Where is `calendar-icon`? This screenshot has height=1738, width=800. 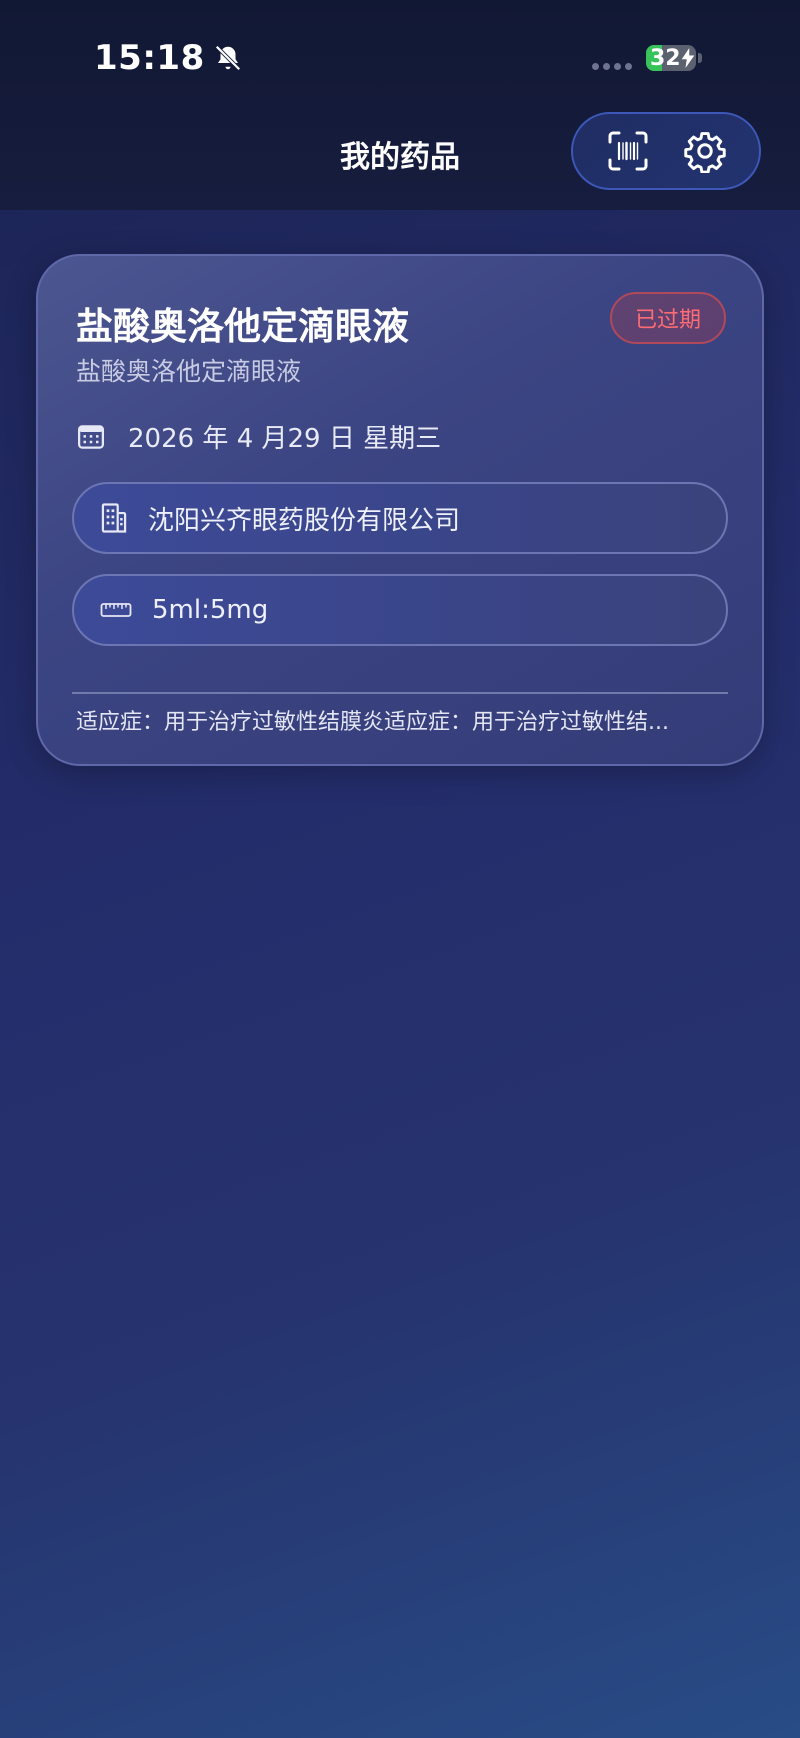
calendar-icon is located at coordinates (91, 437).